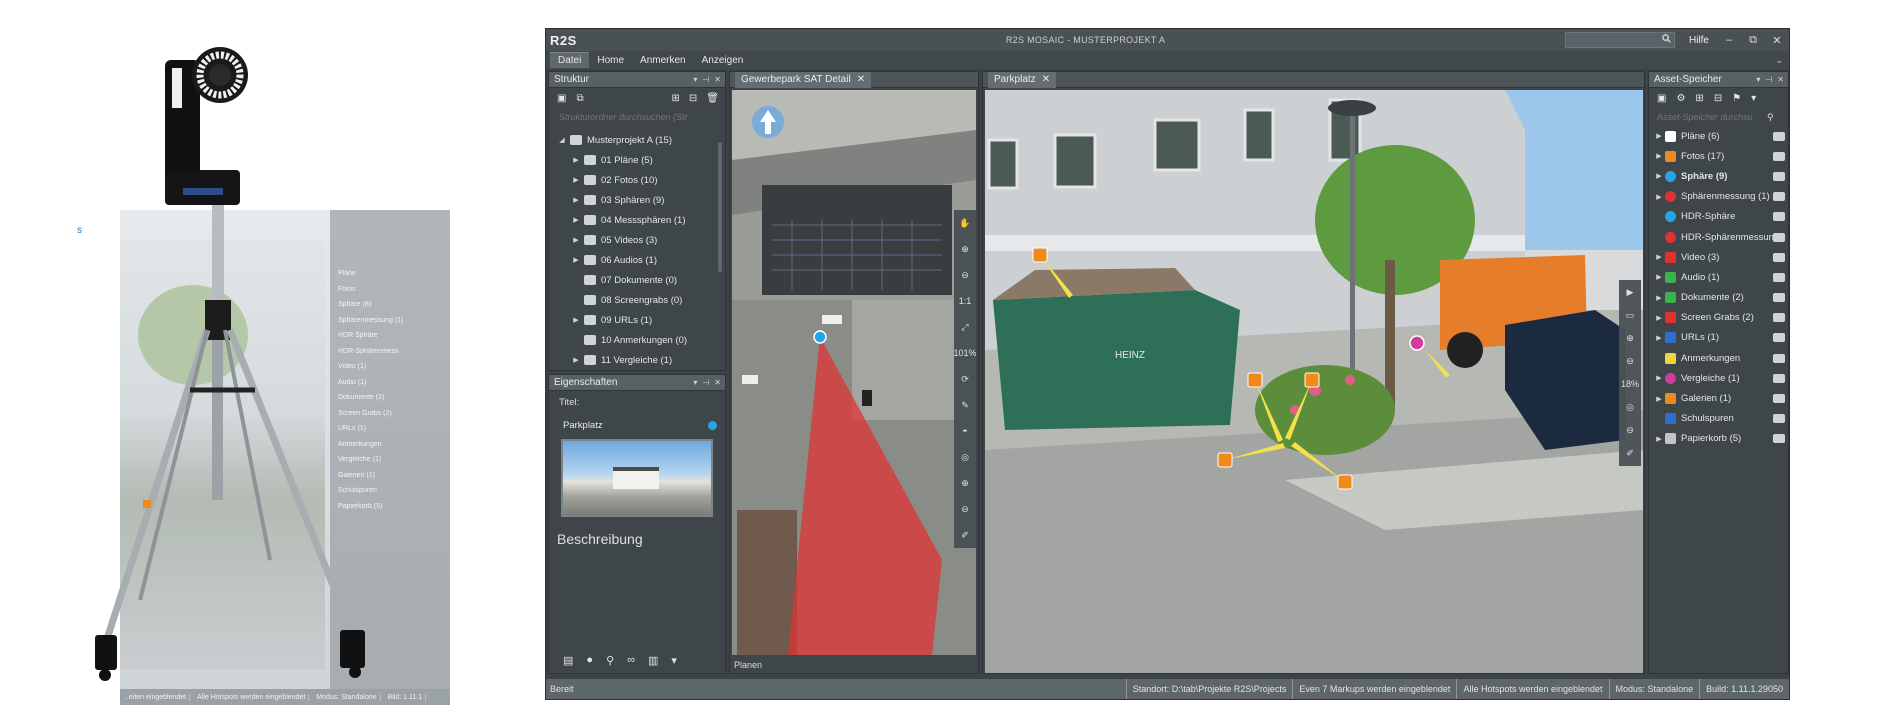 The image size is (1895, 716). What do you see at coordinates (589, 660) in the screenshot?
I see `user-icon: ●` at bounding box center [589, 660].